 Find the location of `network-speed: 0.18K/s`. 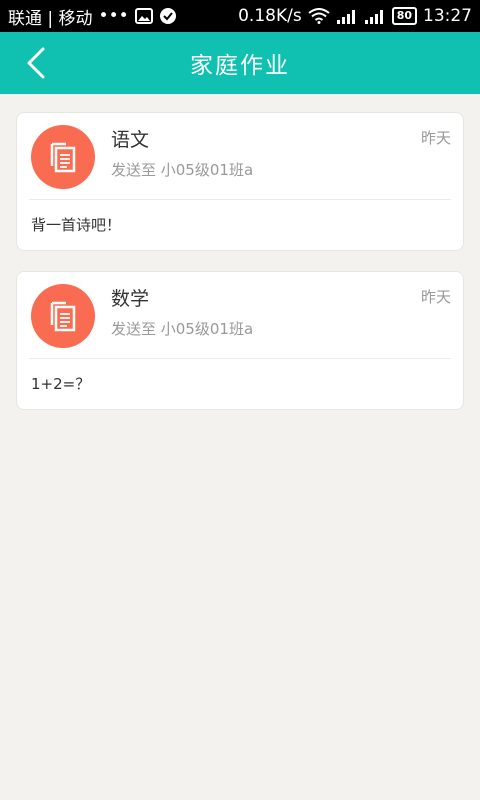

network-speed: 0.18K/s is located at coordinates (270, 16).